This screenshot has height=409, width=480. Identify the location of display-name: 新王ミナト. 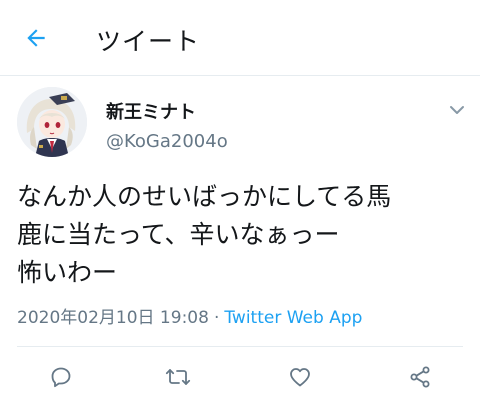
(151, 111).